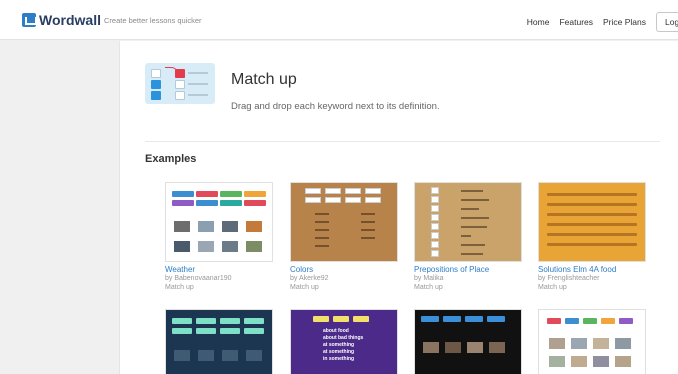 This screenshot has width=678, height=374. I want to click on keyword-slot, so click(156, 73).